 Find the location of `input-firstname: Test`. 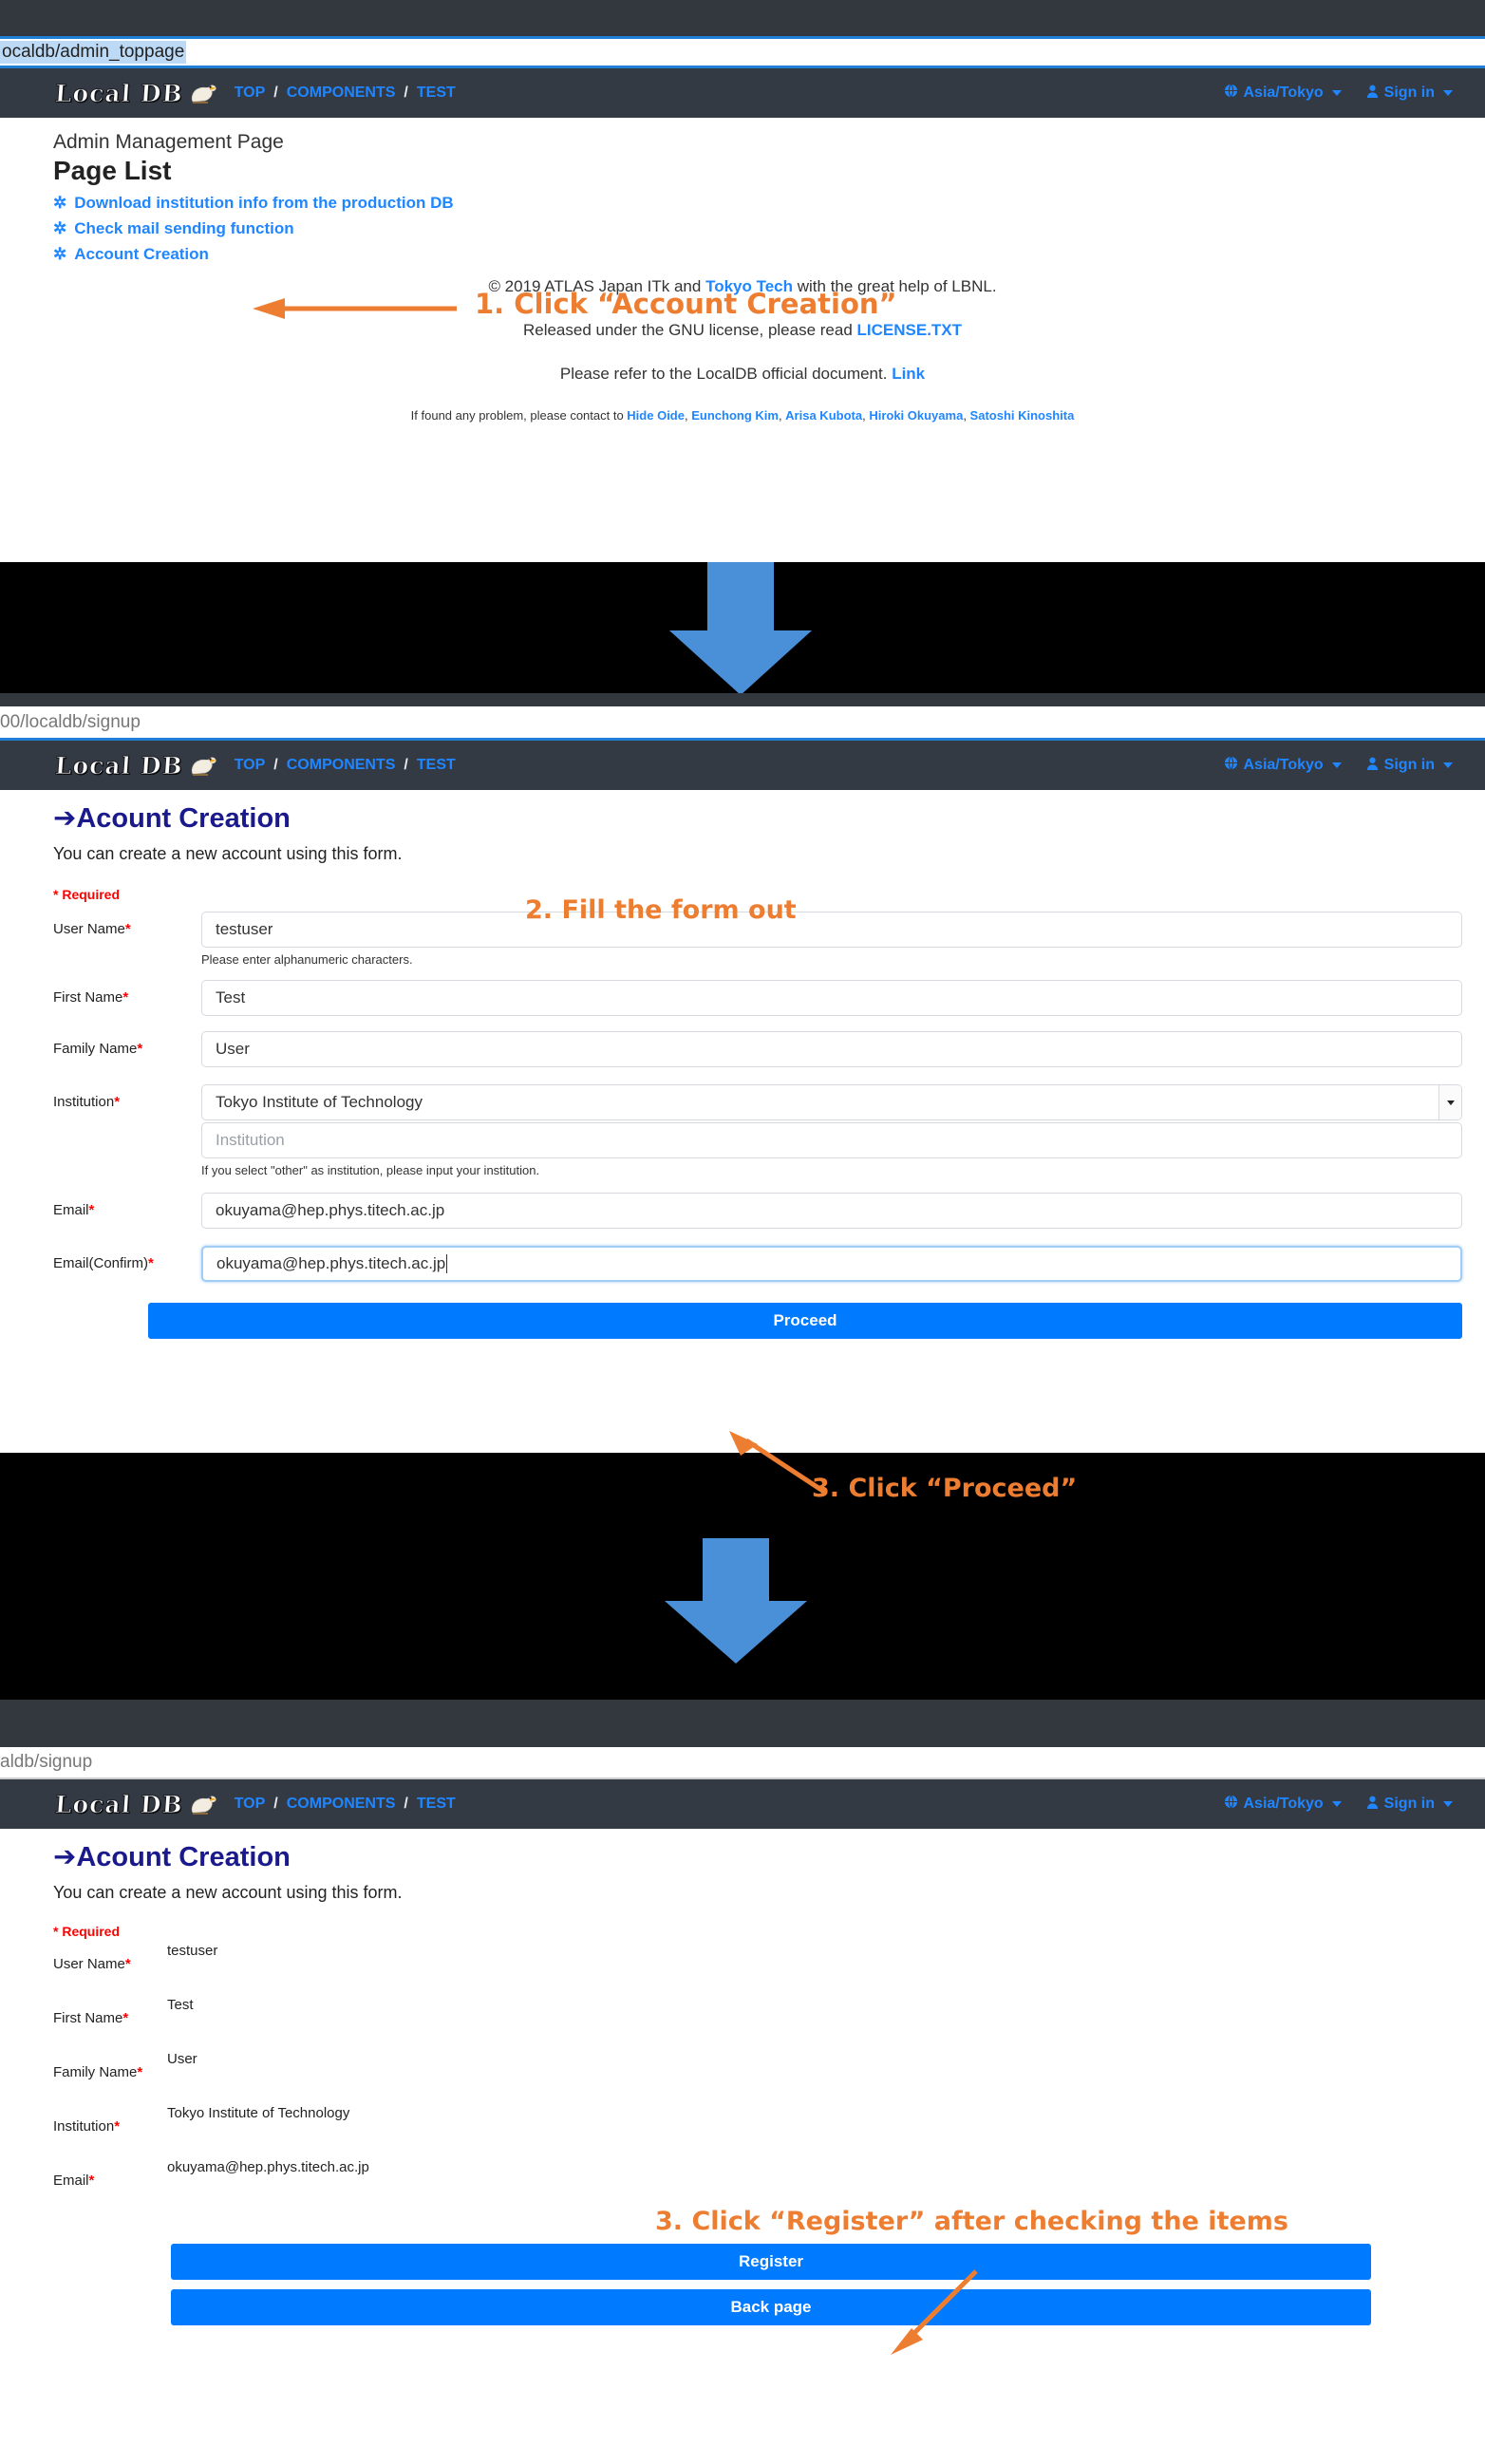

input-firstname: Test is located at coordinates (831, 998).